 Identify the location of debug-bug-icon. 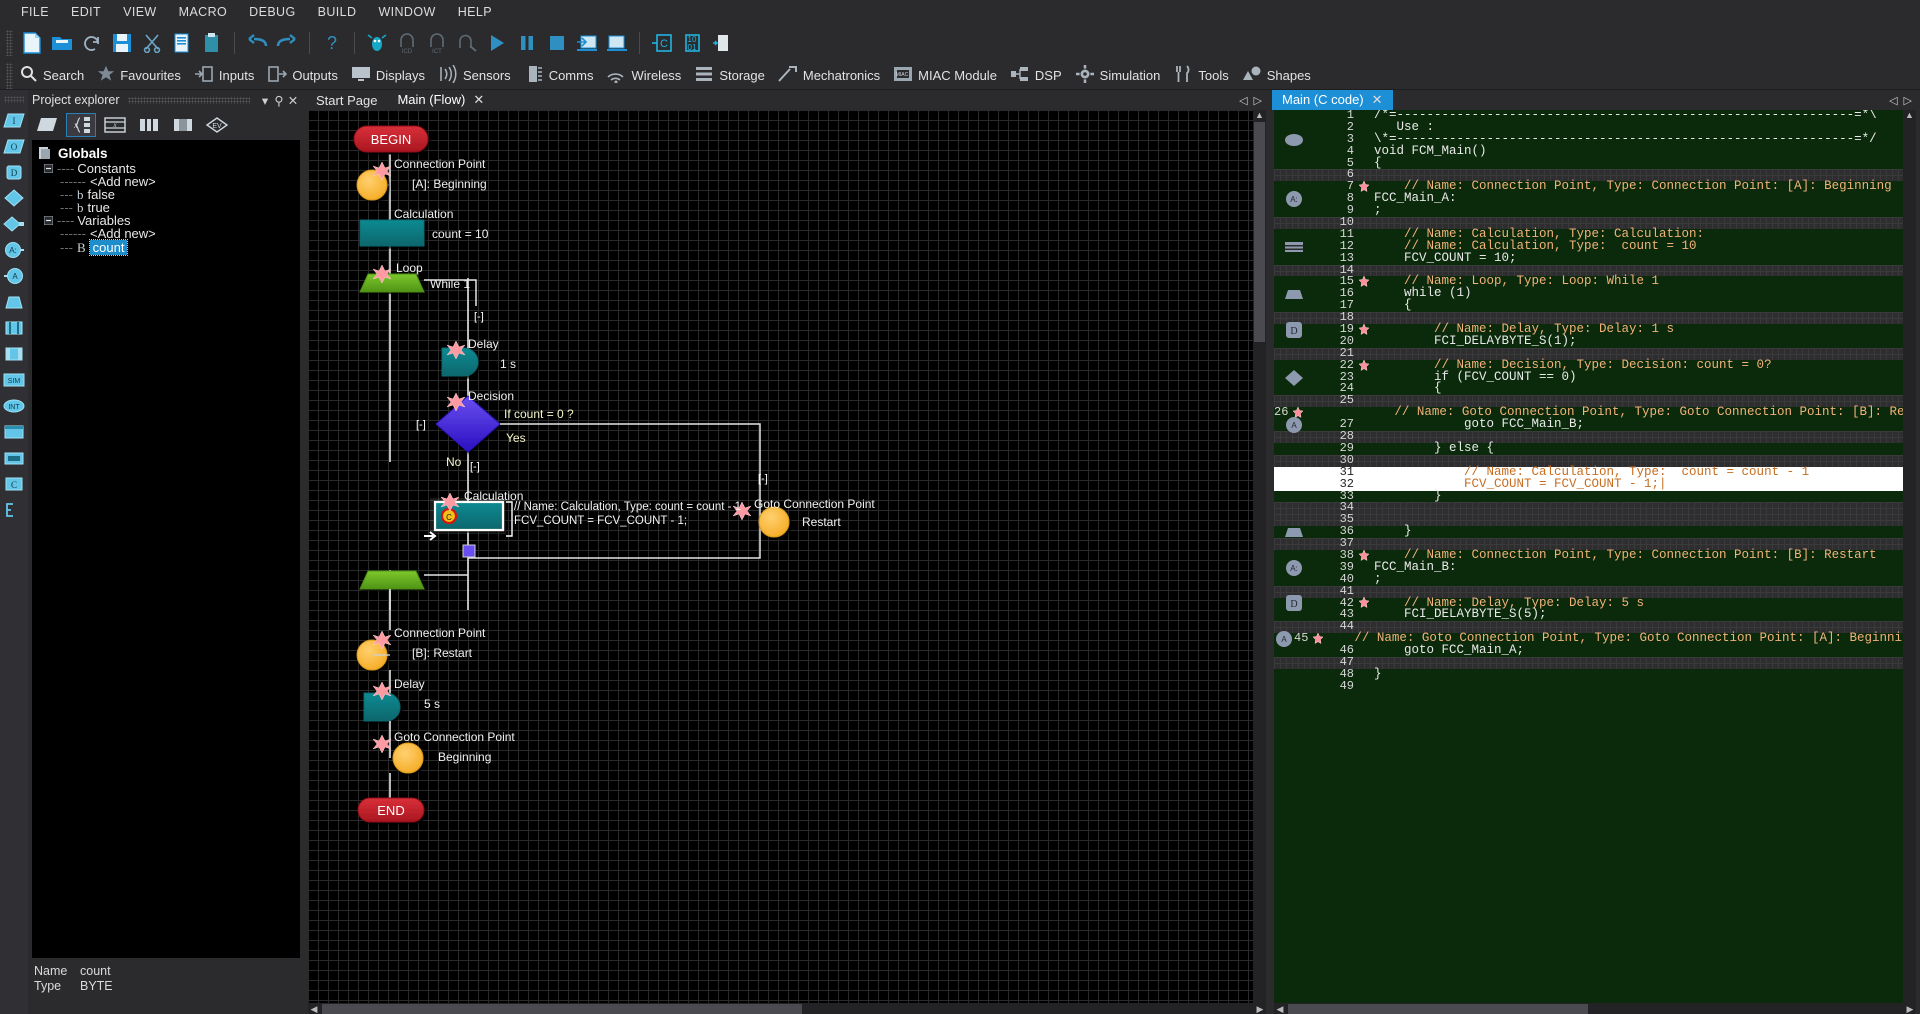
(377, 43).